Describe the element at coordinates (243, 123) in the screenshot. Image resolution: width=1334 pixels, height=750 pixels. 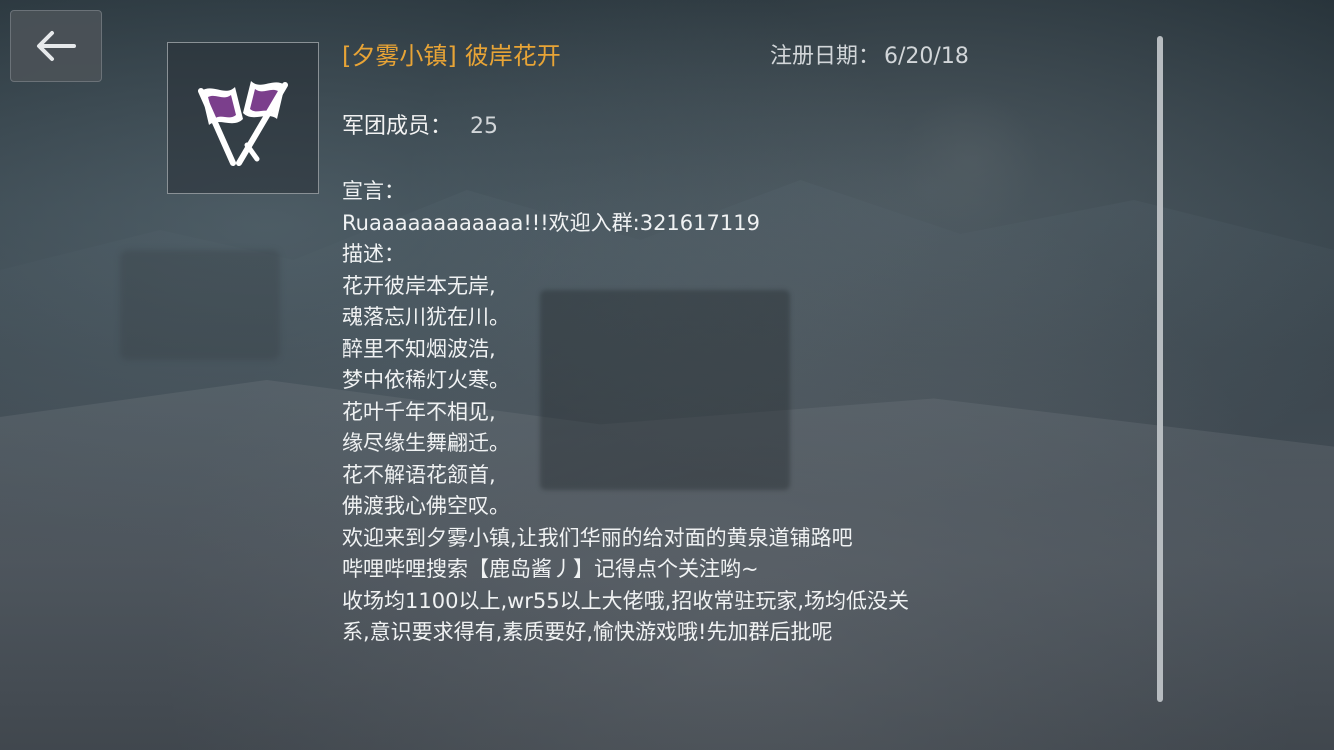
I see `crossed-flags-emblem-icon` at that location.